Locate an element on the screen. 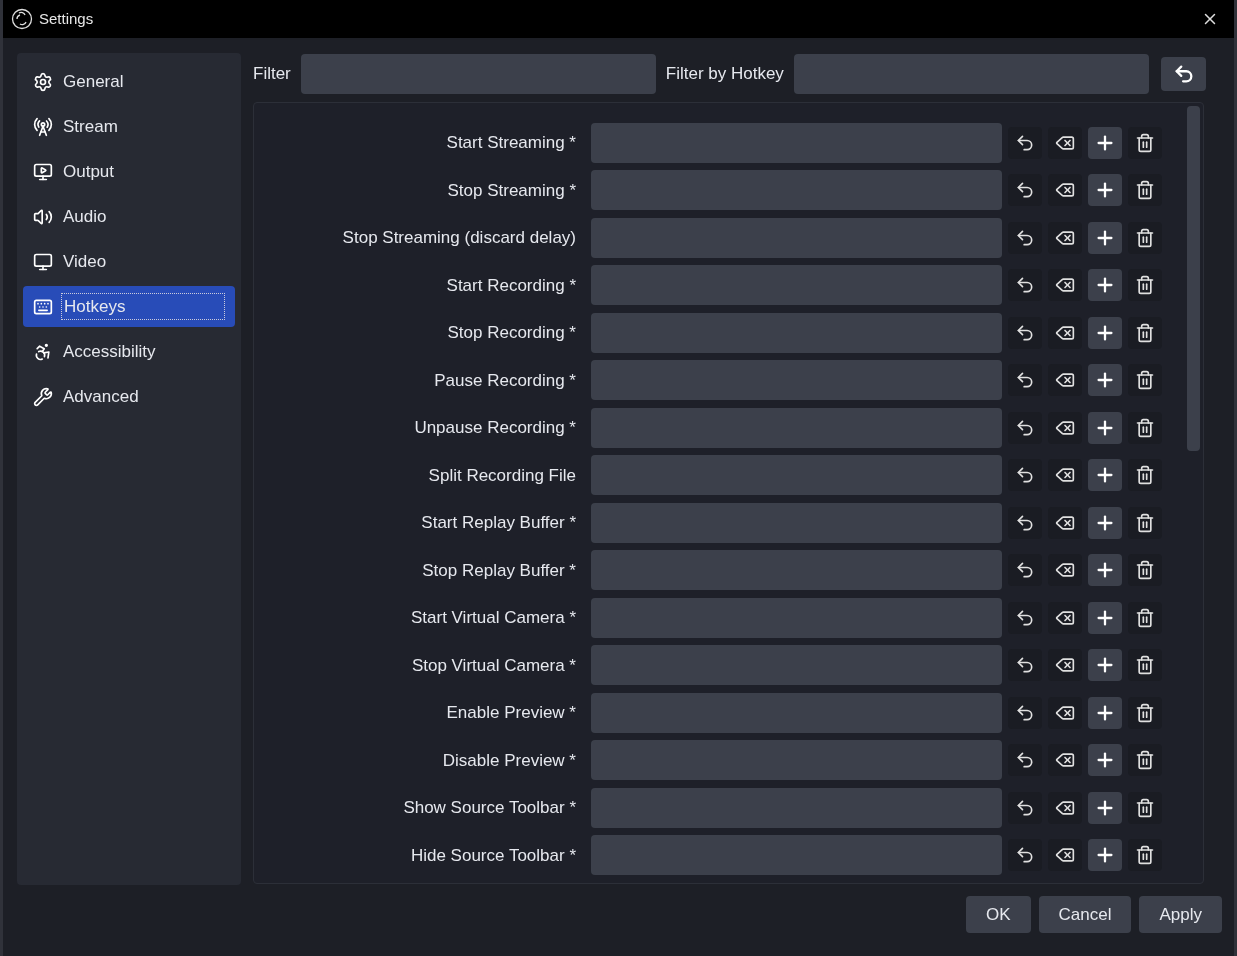 The height and width of the screenshot is (956, 1237). sidebar-item: Accessibility is located at coordinates (129, 351).